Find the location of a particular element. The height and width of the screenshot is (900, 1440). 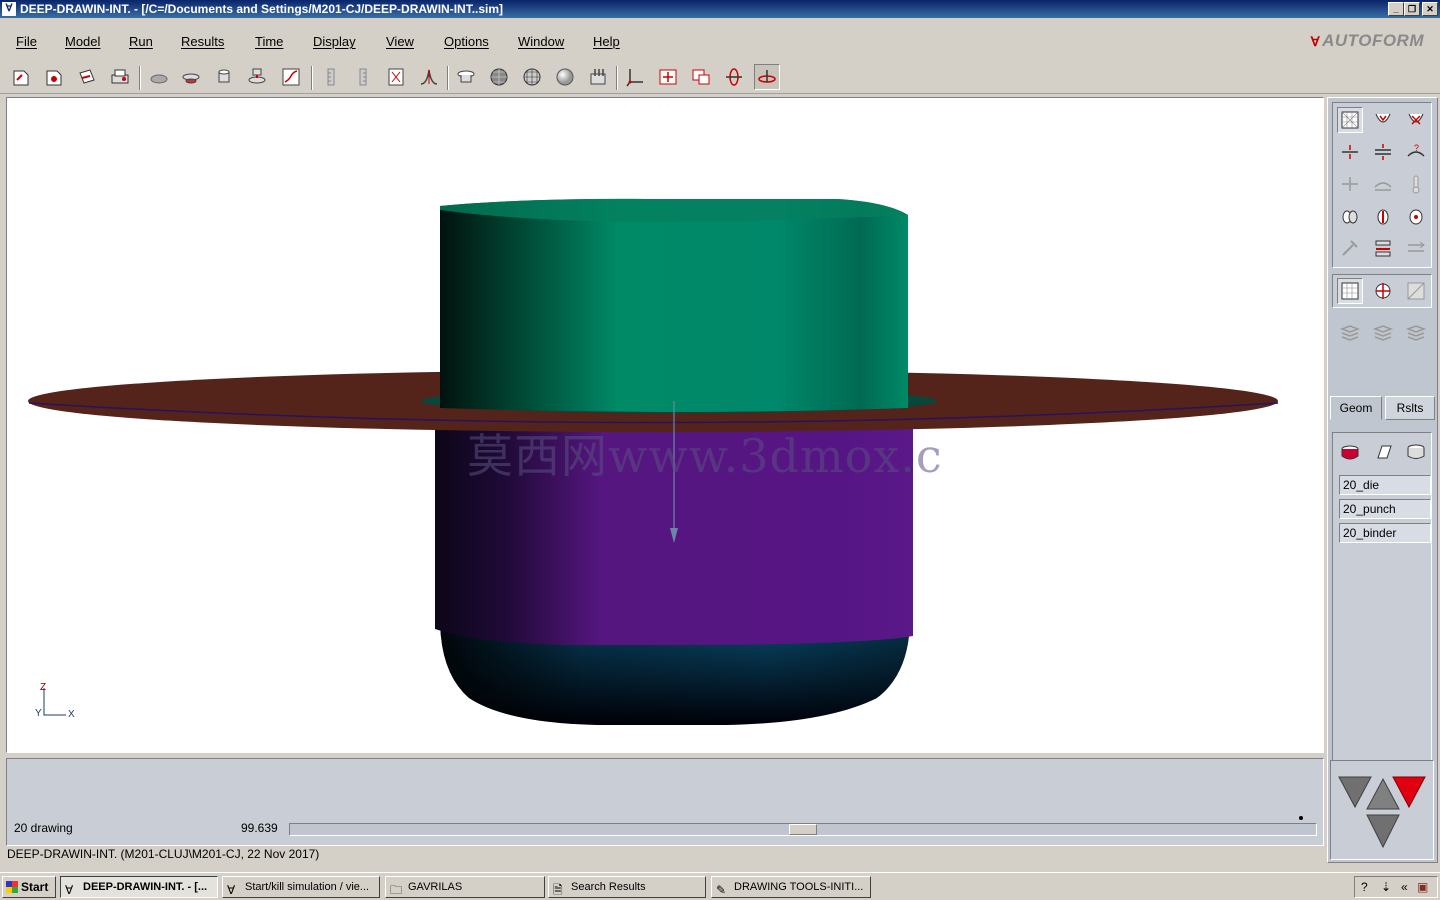

menu-results: Results is located at coordinates (202, 41).